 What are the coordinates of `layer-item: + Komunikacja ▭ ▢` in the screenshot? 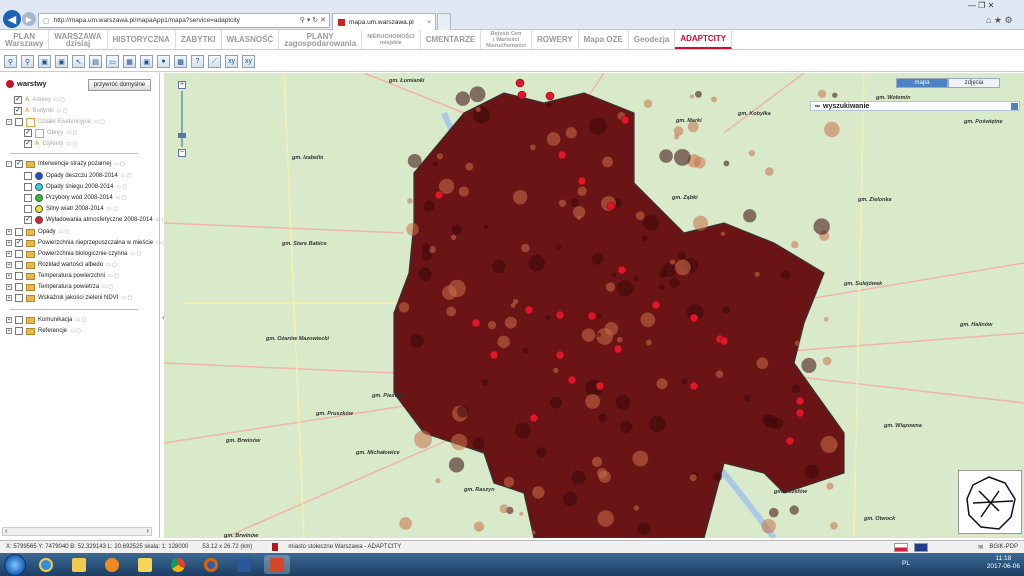 It's located at (46, 320).